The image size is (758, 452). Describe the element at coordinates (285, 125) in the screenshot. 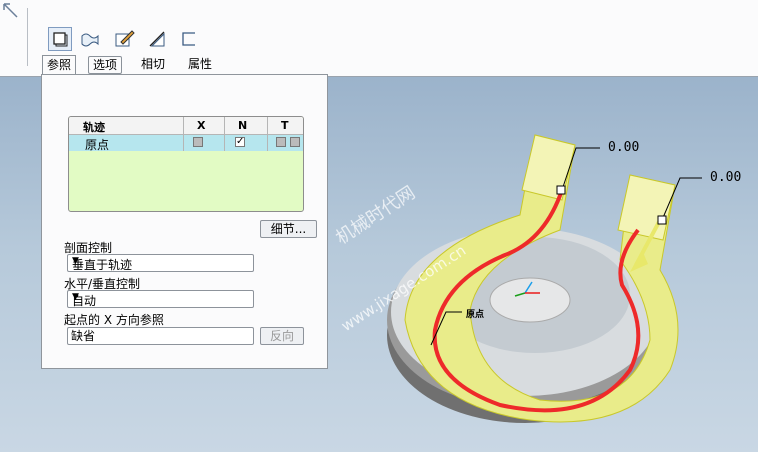

I see `header-t: T` at that location.